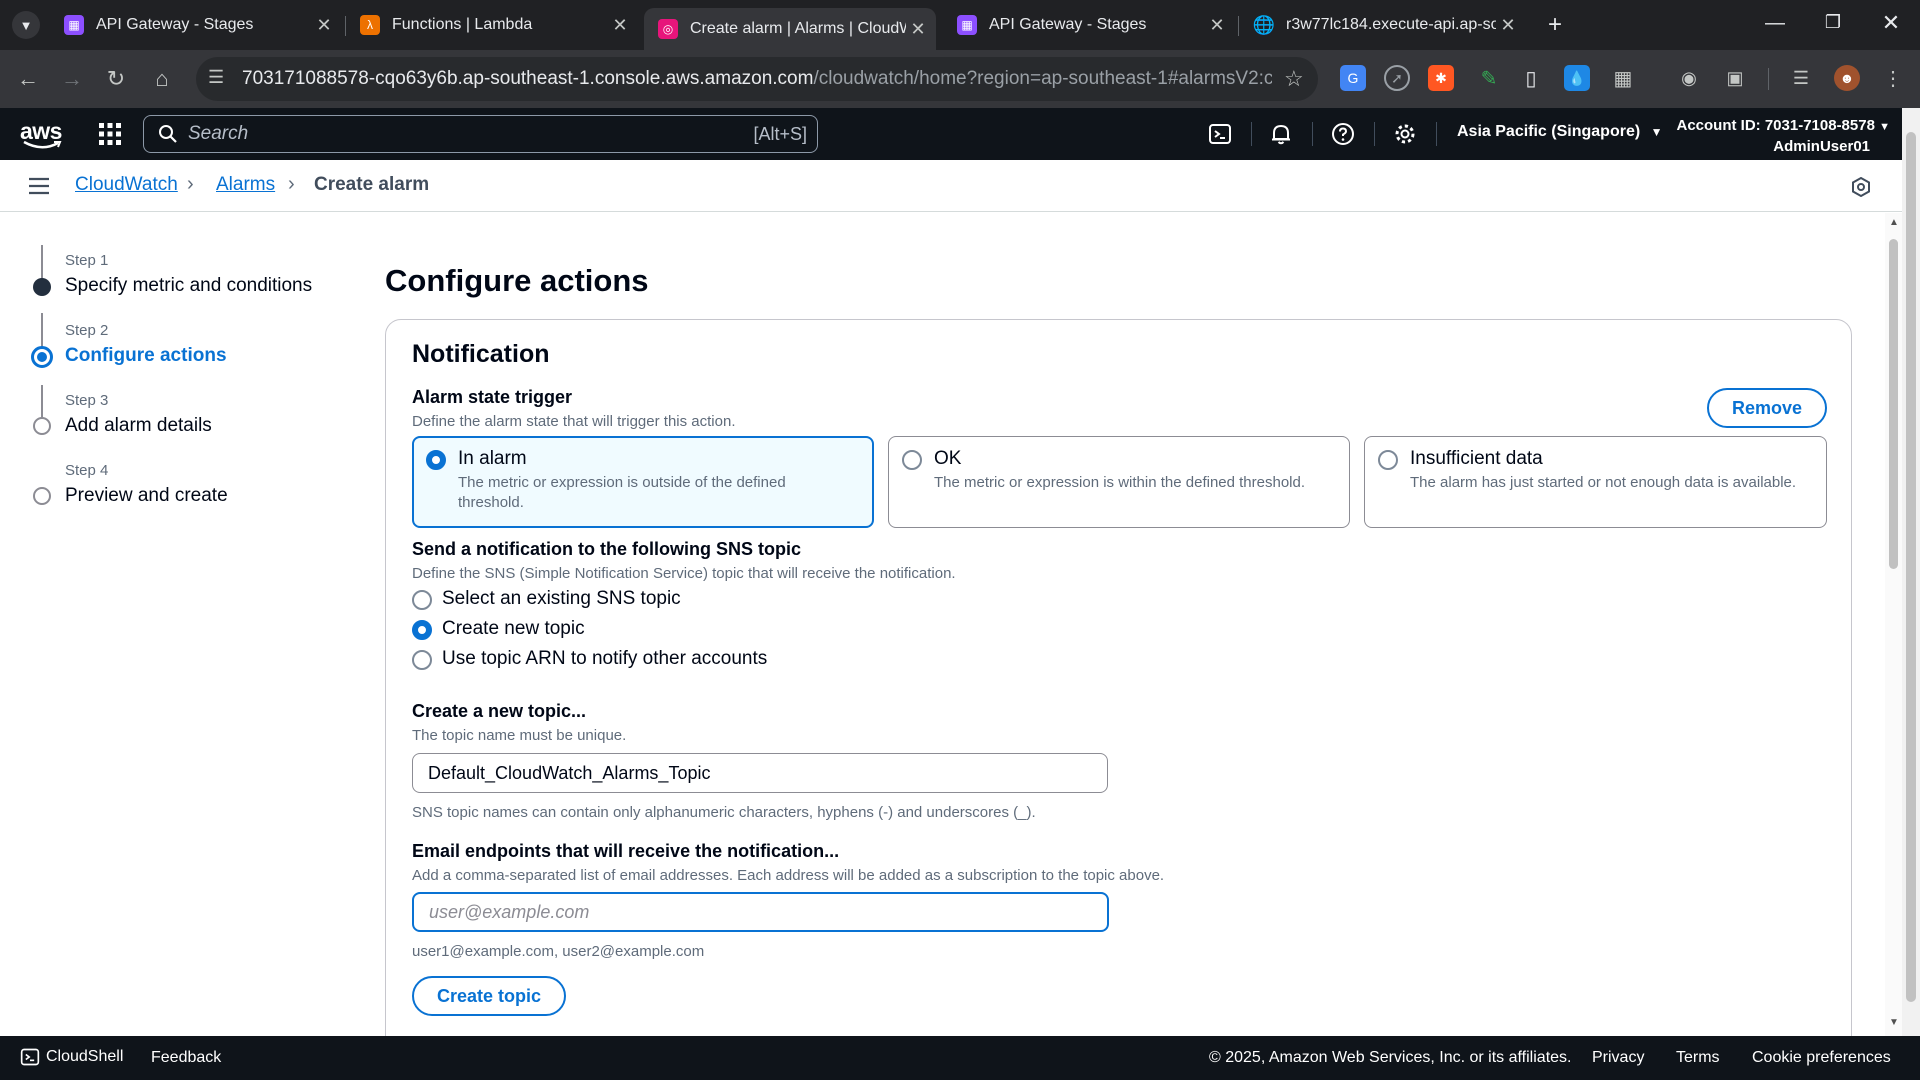  Describe the element at coordinates (1894, 1022) in the screenshot. I see `scroll-down-icon: ▼` at that location.